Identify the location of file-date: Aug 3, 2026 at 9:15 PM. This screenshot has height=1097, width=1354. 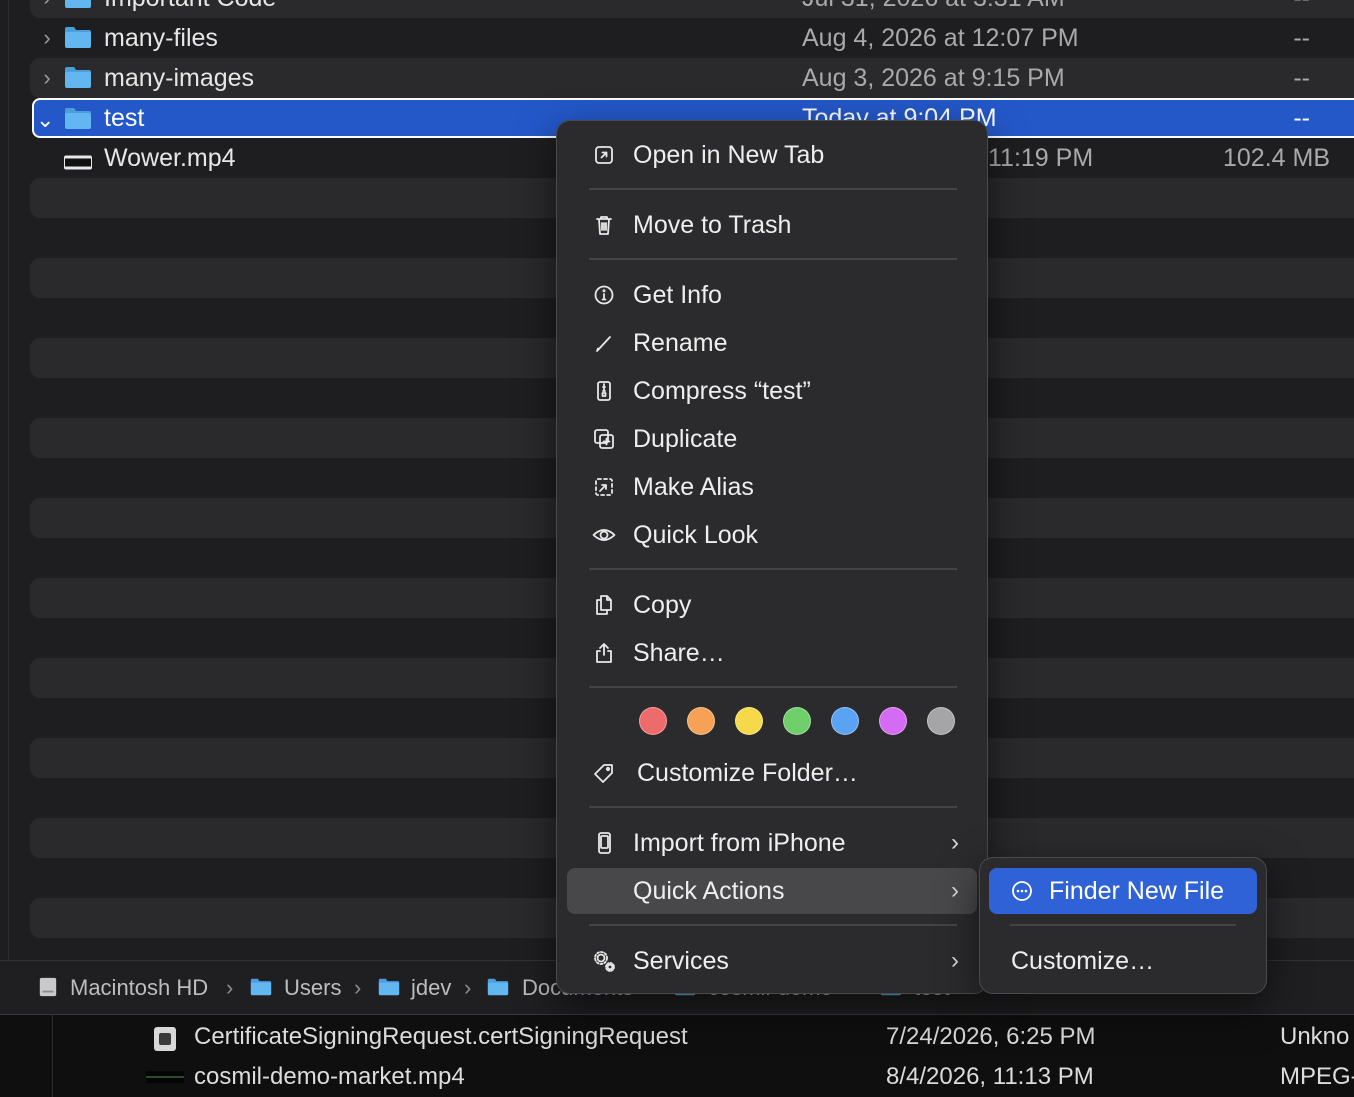
(933, 78).